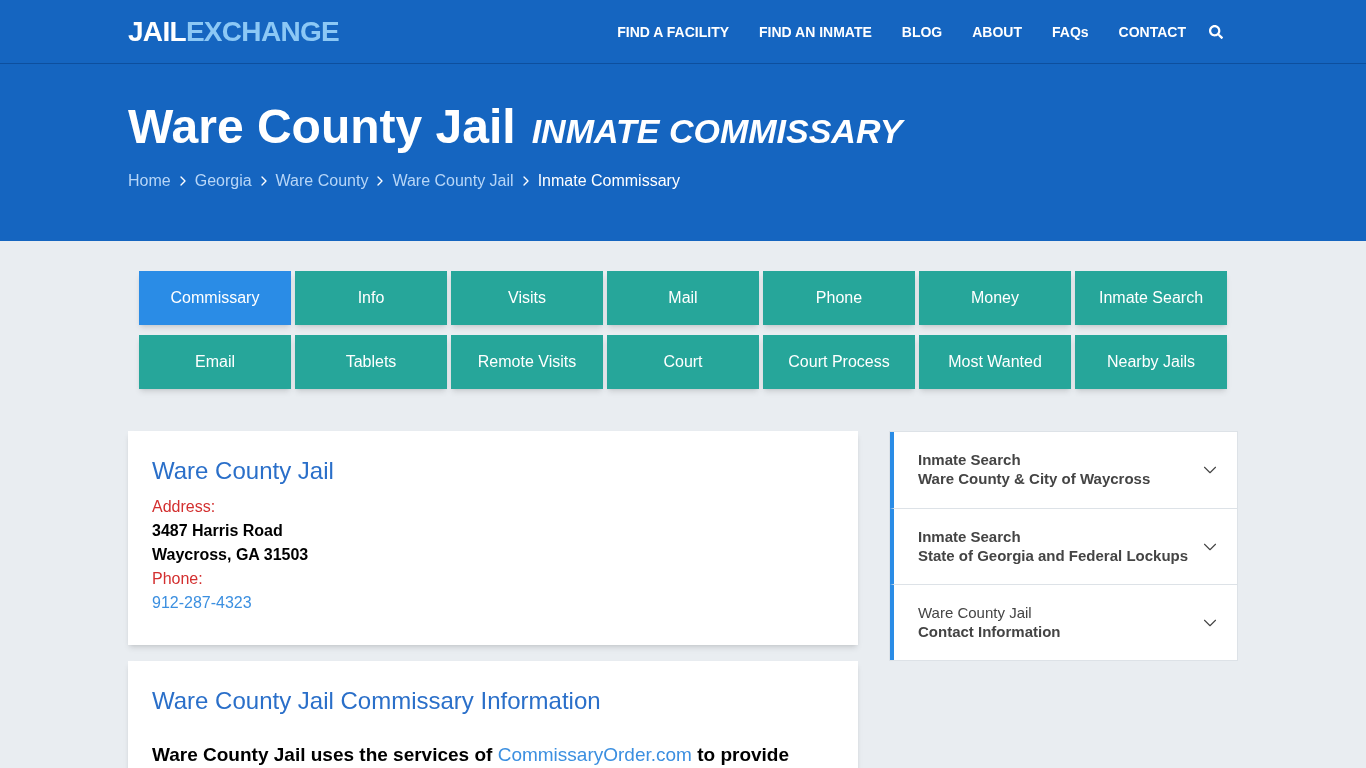 The image size is (1366, 768). I want to click on phone-link: 912-287-4323, so click(202, 602).